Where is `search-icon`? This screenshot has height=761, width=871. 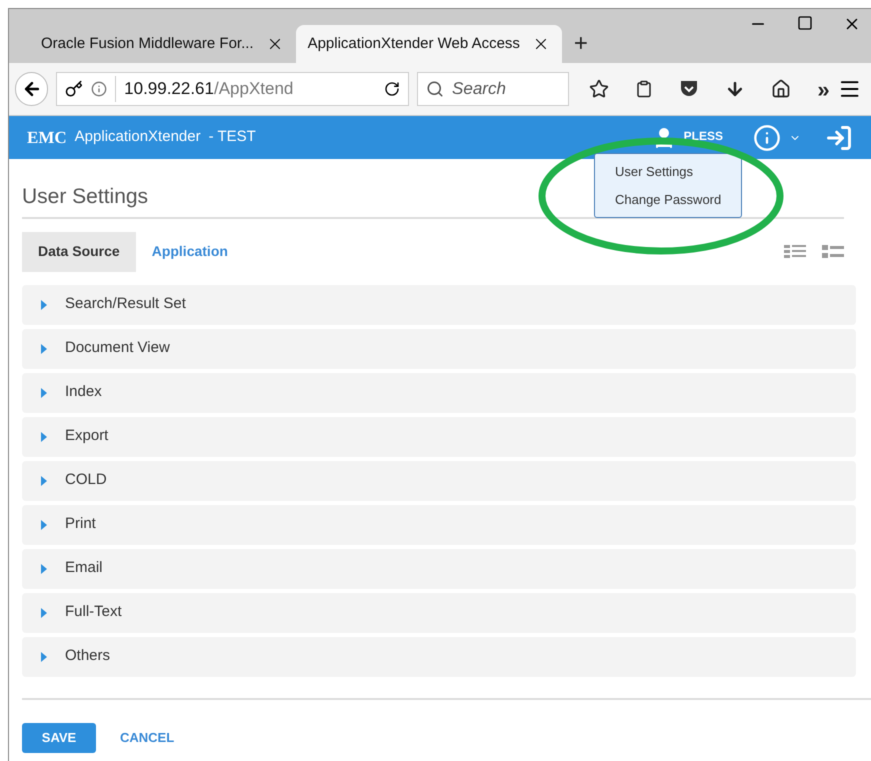 search-icon is located at coordinates (435, 89).